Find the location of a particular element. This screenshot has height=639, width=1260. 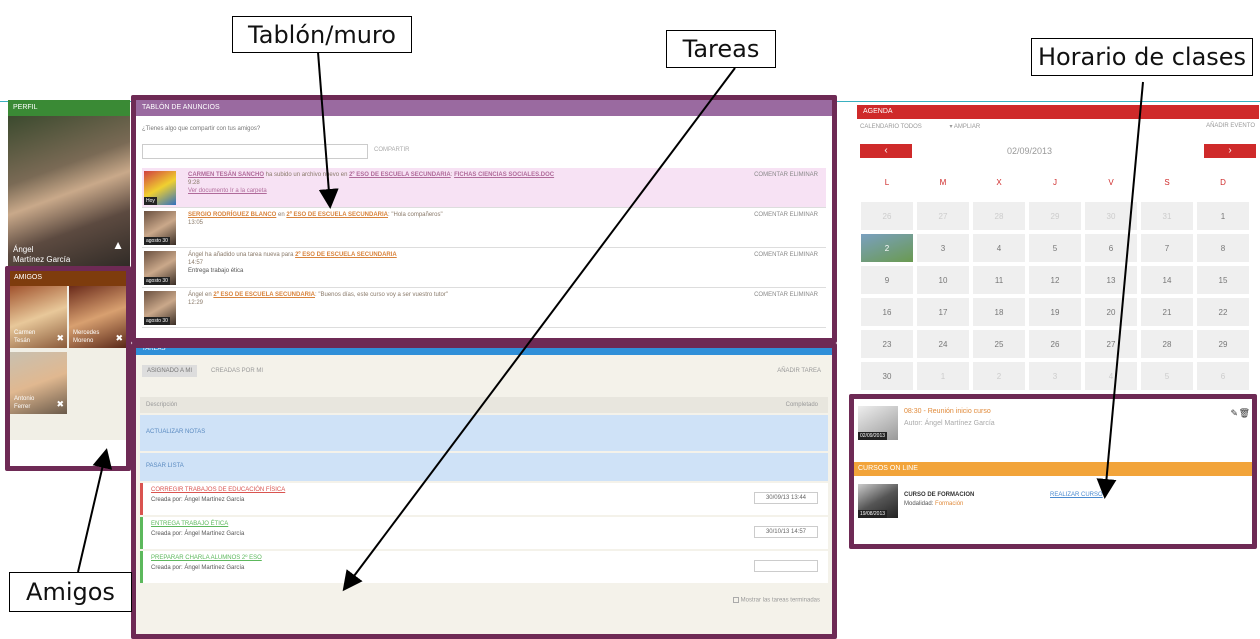

profile-panel: PERFIL ▲ Ángel Martínez García is located at coordinates (69, 185).